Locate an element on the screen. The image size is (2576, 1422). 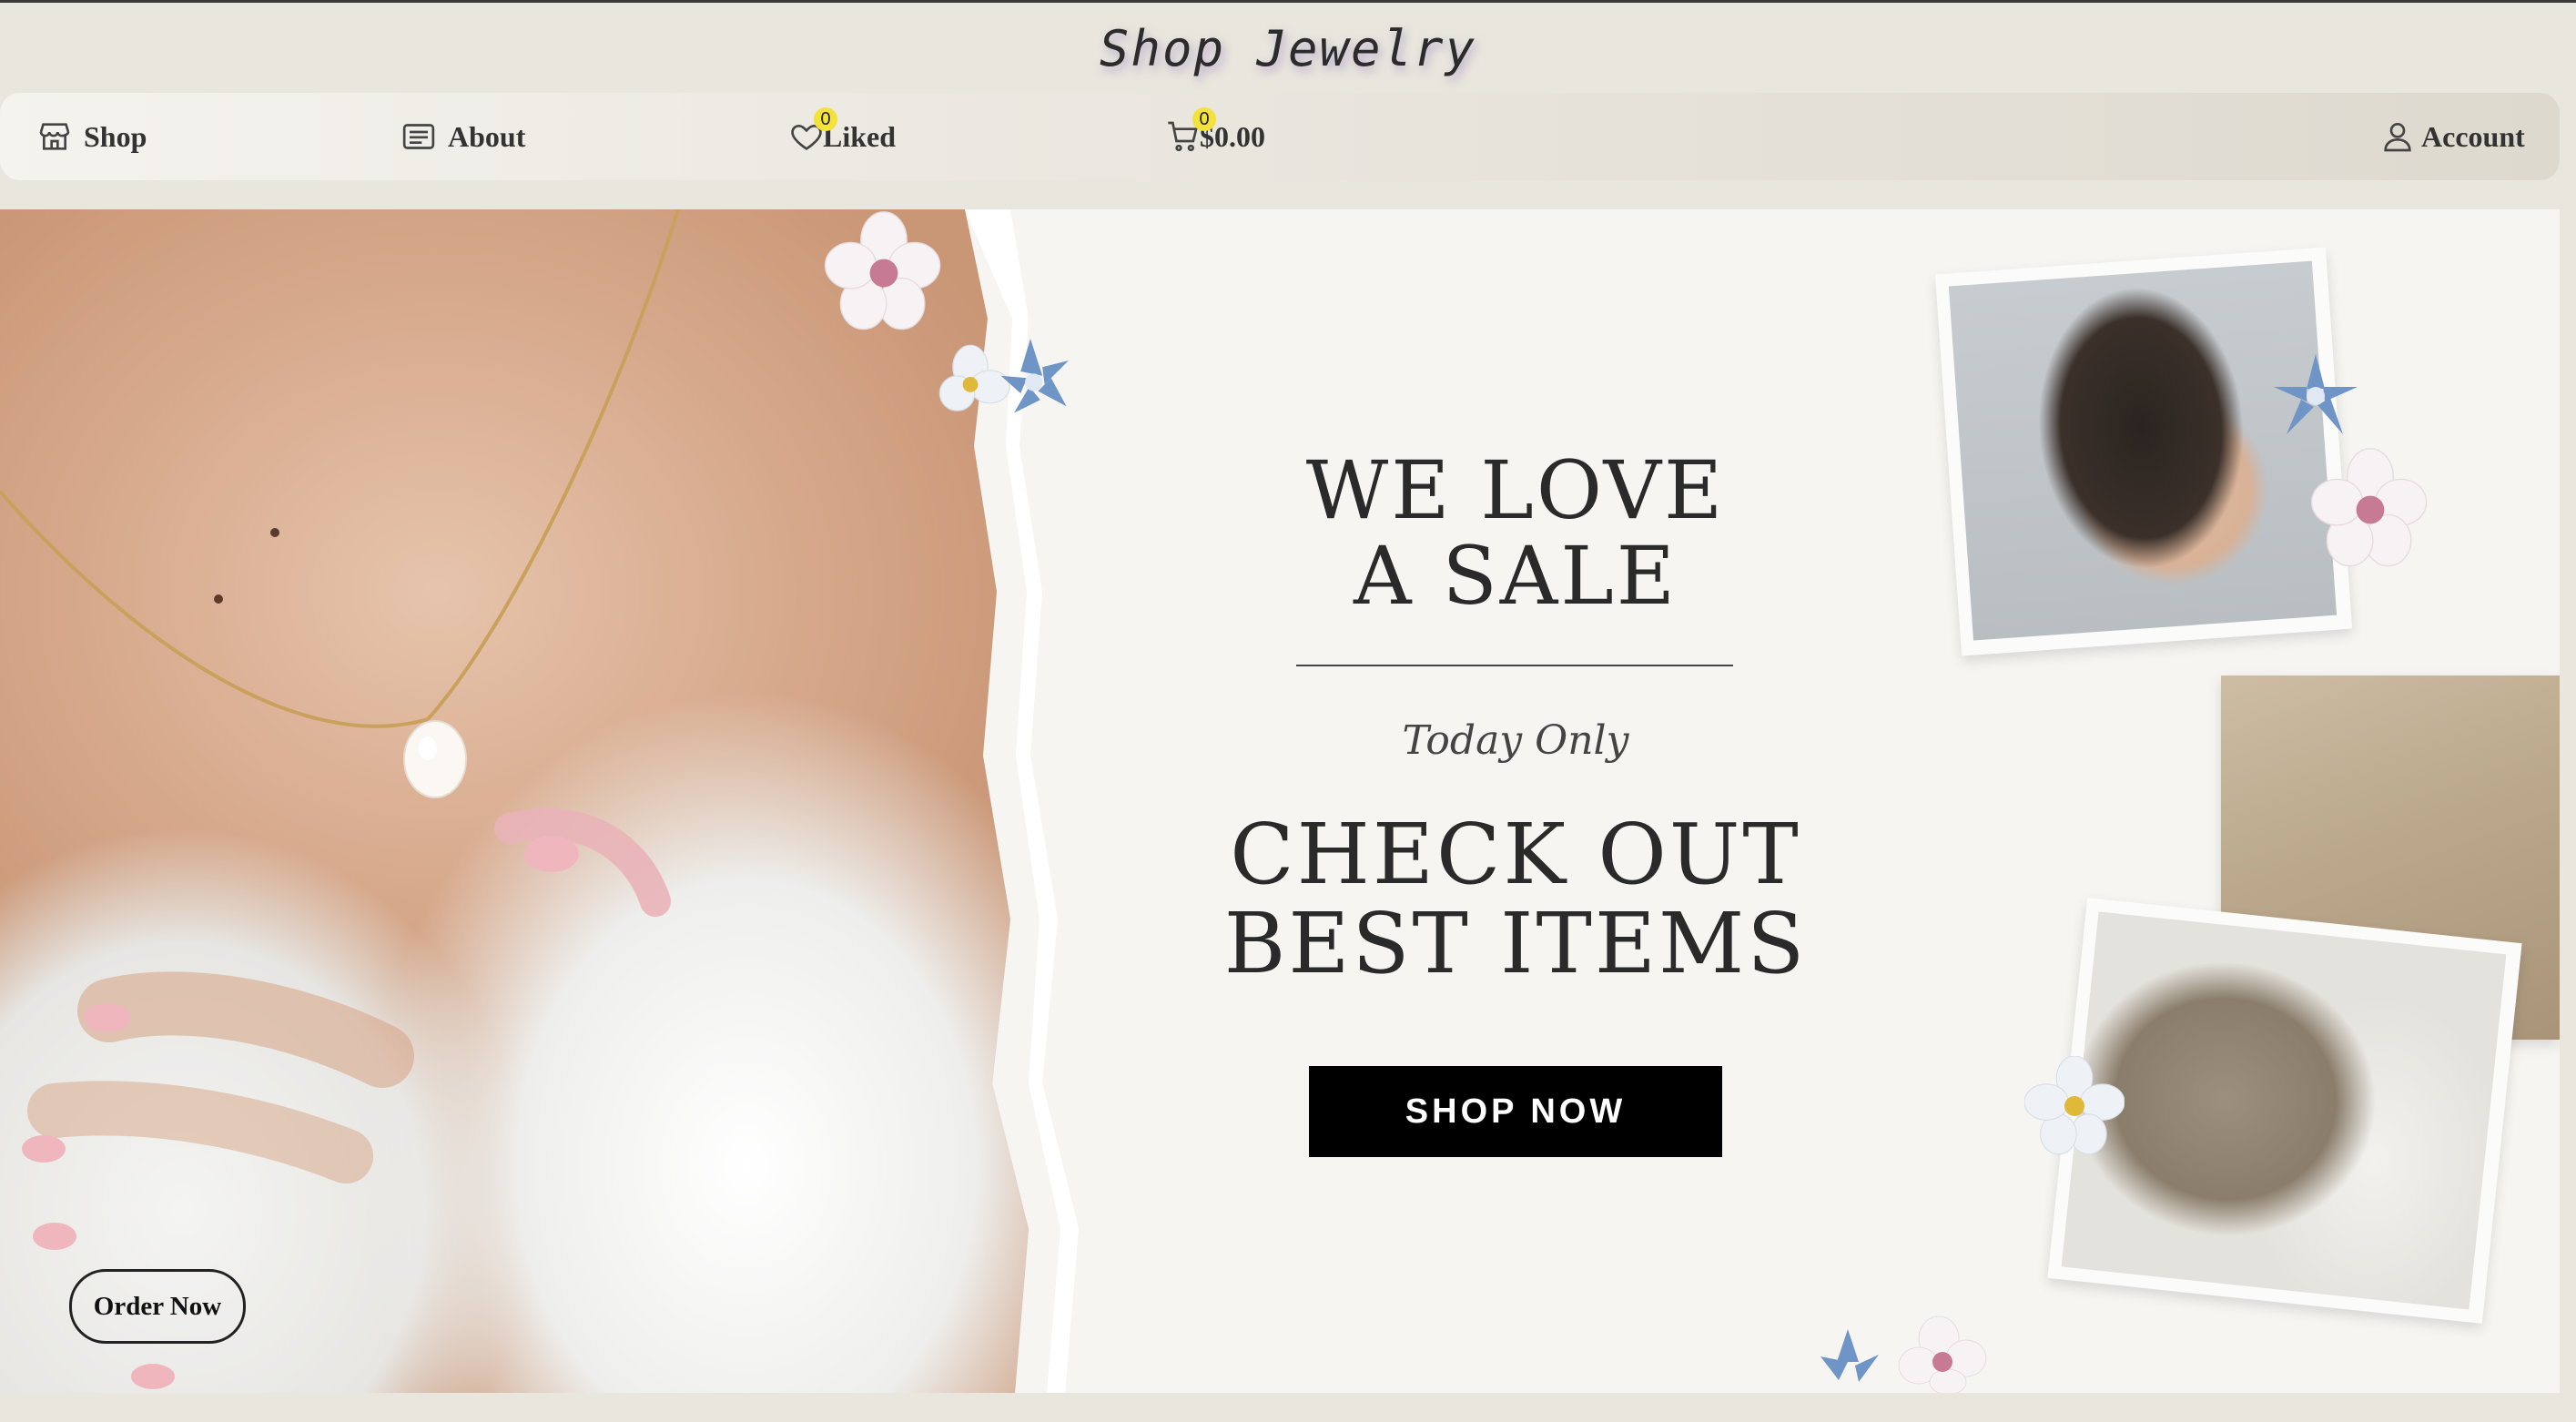
check-out-headline: CHECK OUT BEST ITEMS is located at coordinates (1515, 899).